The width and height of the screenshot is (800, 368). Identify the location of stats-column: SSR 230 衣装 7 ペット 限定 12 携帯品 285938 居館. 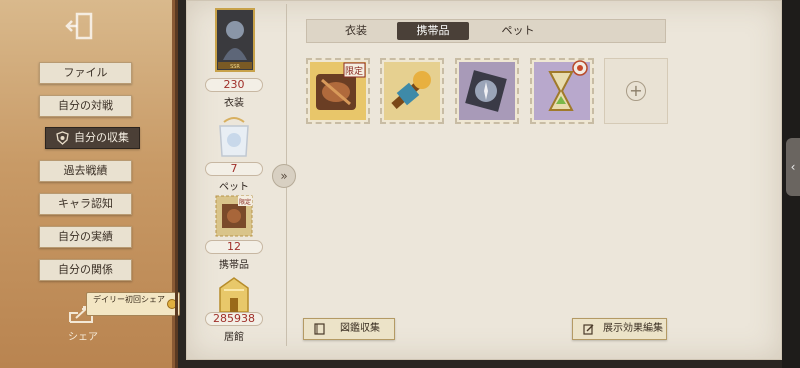
(234, 178).